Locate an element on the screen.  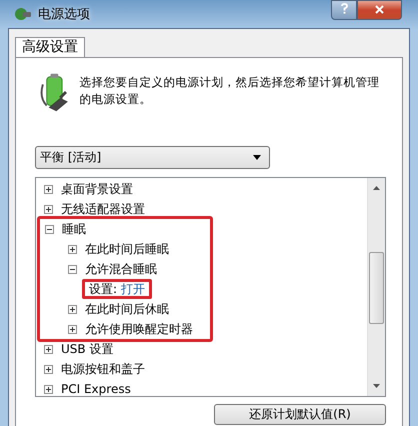
tree-item: PCI Express is located at coordinates (96, 389).